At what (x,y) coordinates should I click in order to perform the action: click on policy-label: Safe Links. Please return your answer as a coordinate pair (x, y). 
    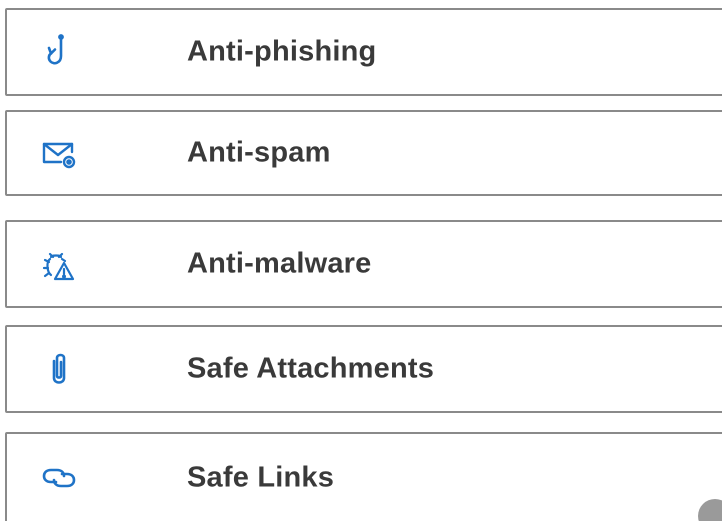
    Looking at the image, I should click on (261, 477).